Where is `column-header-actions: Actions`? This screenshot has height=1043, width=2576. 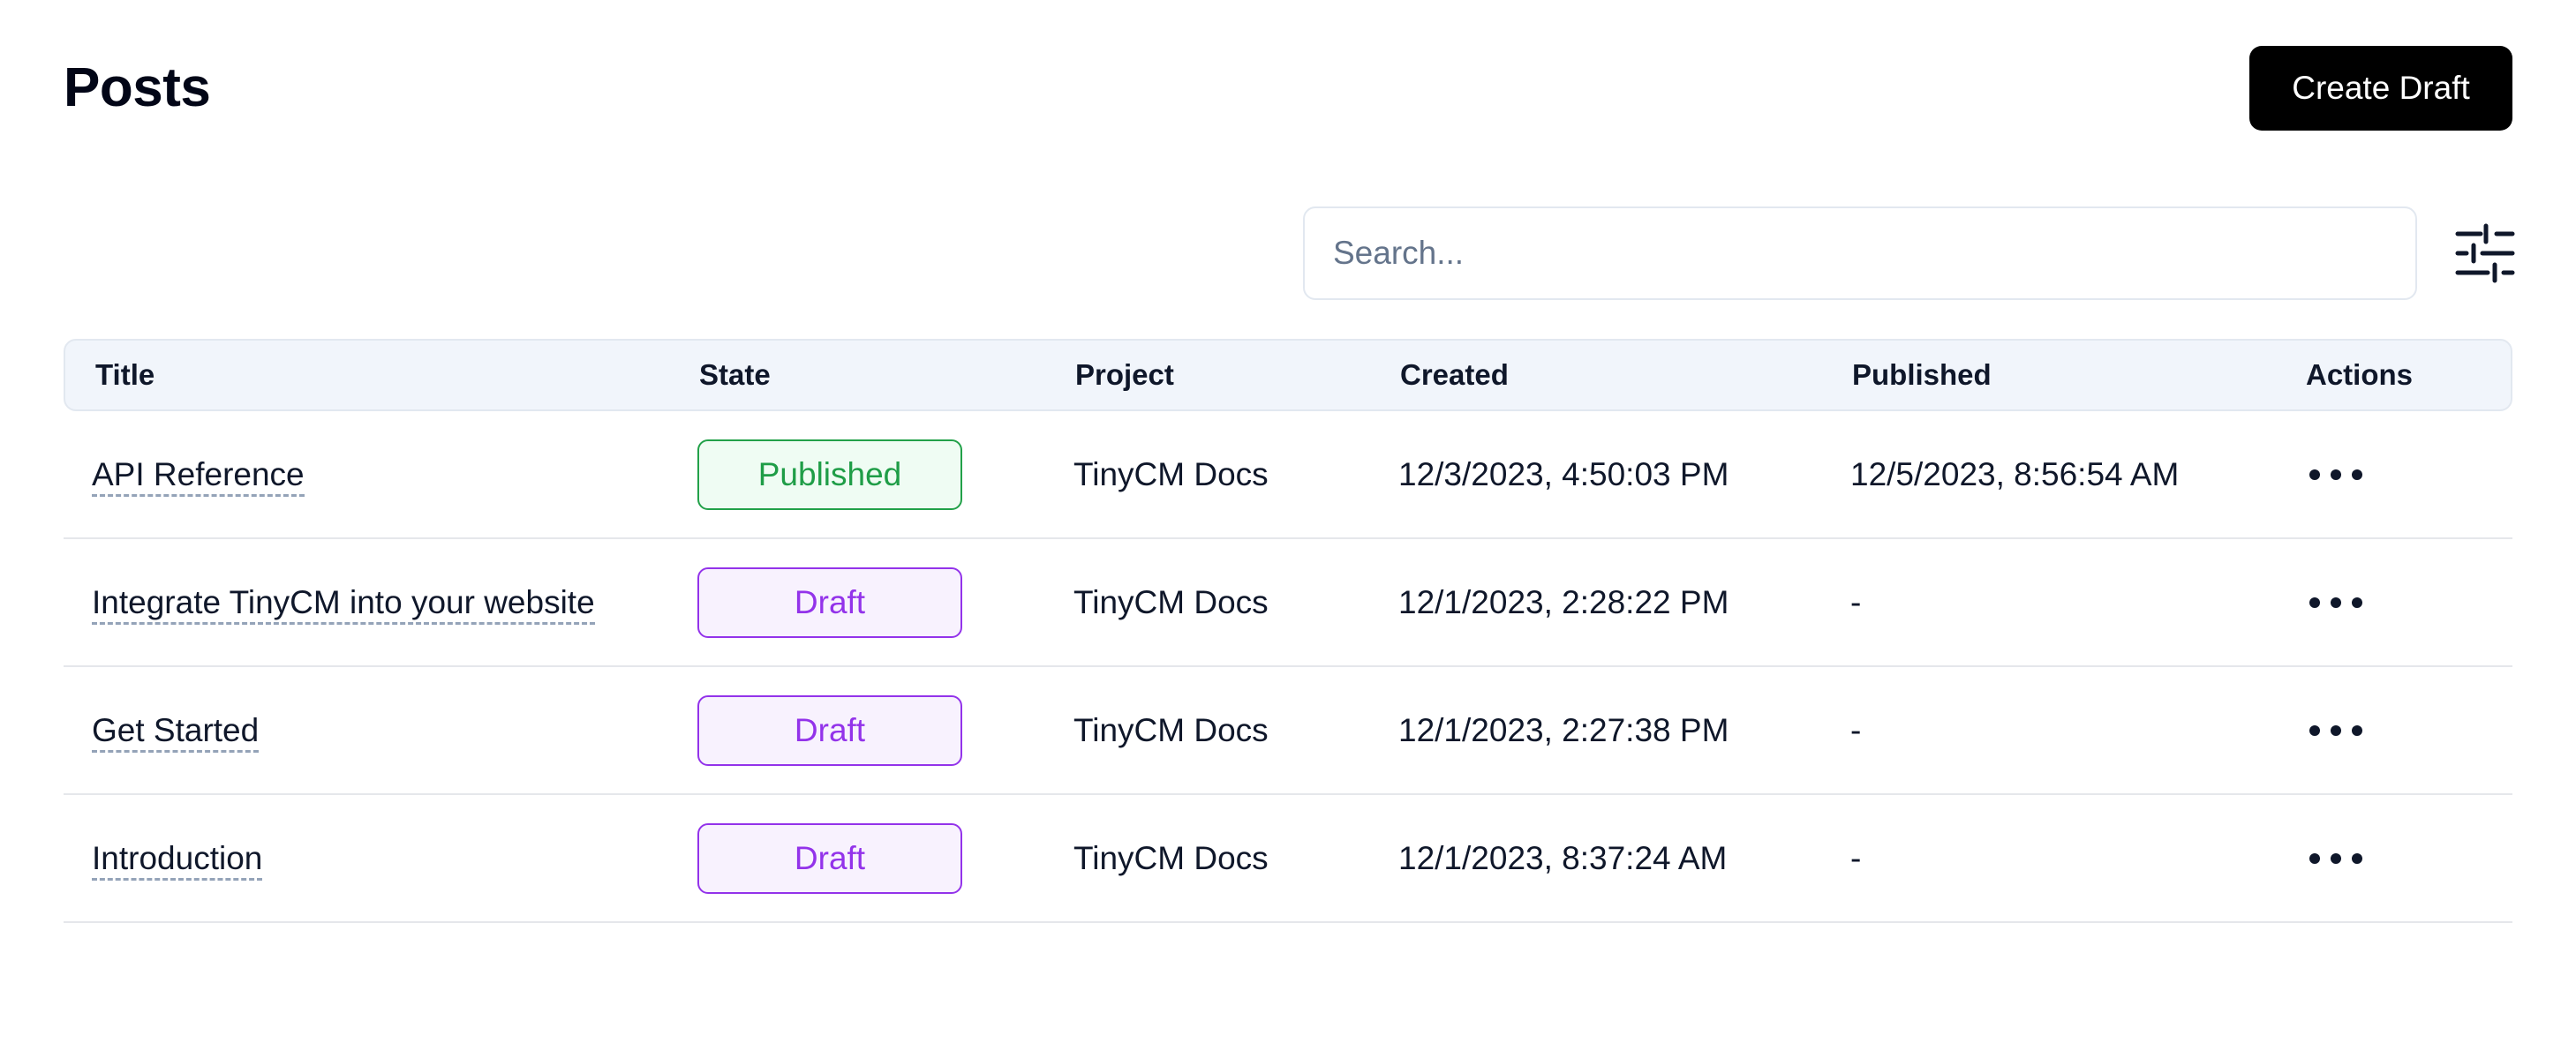 column-header-actions: Actions is located at coordinates (2360, 374).